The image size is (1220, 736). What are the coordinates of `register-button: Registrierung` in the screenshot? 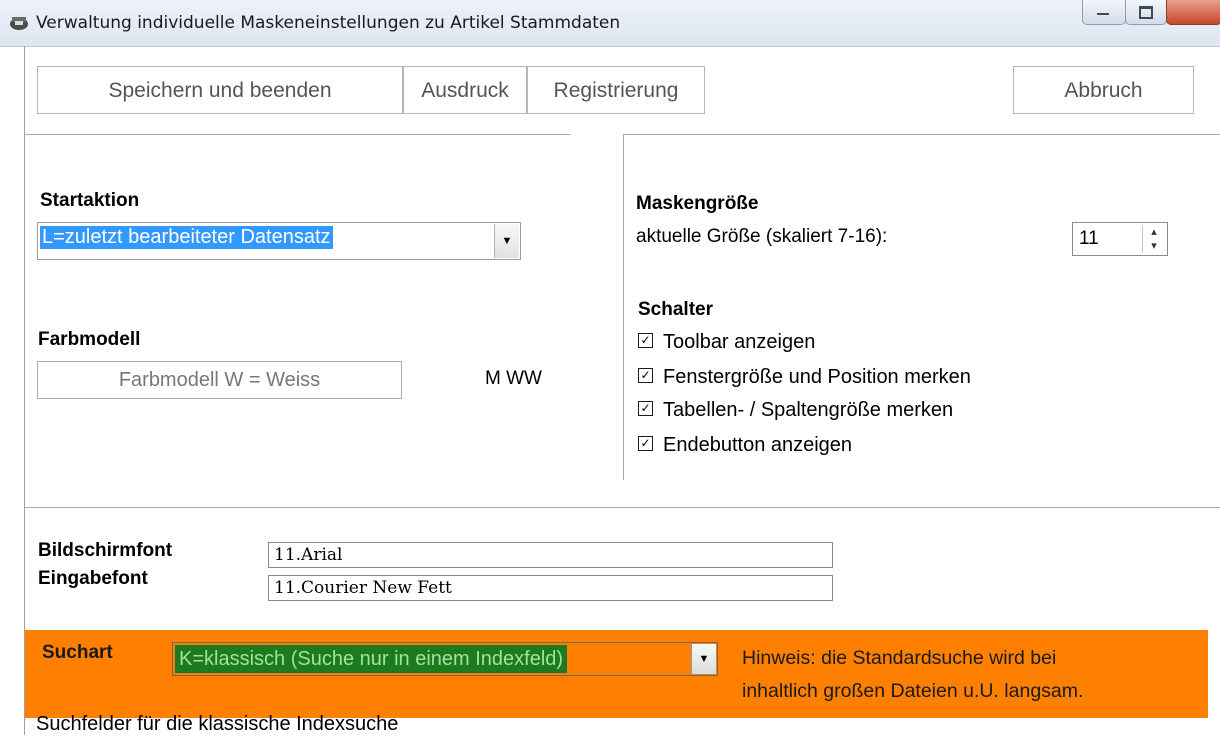 It's located at (616, 90).